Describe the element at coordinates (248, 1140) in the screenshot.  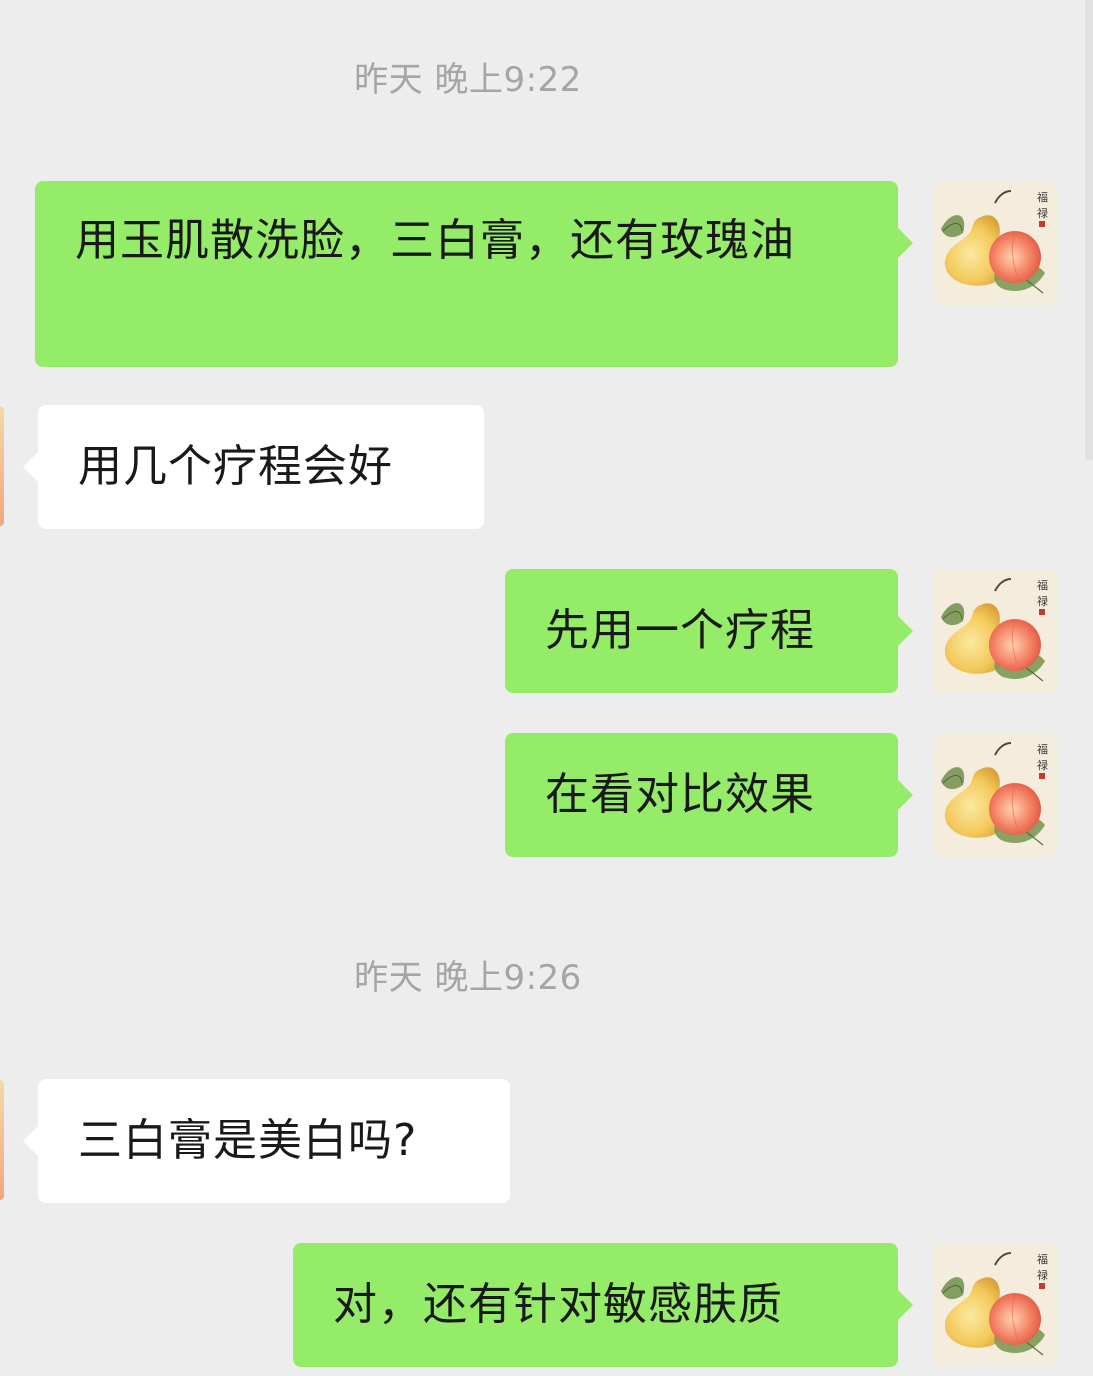
I see `message-text: 三白膏是美白吗?` at that location.